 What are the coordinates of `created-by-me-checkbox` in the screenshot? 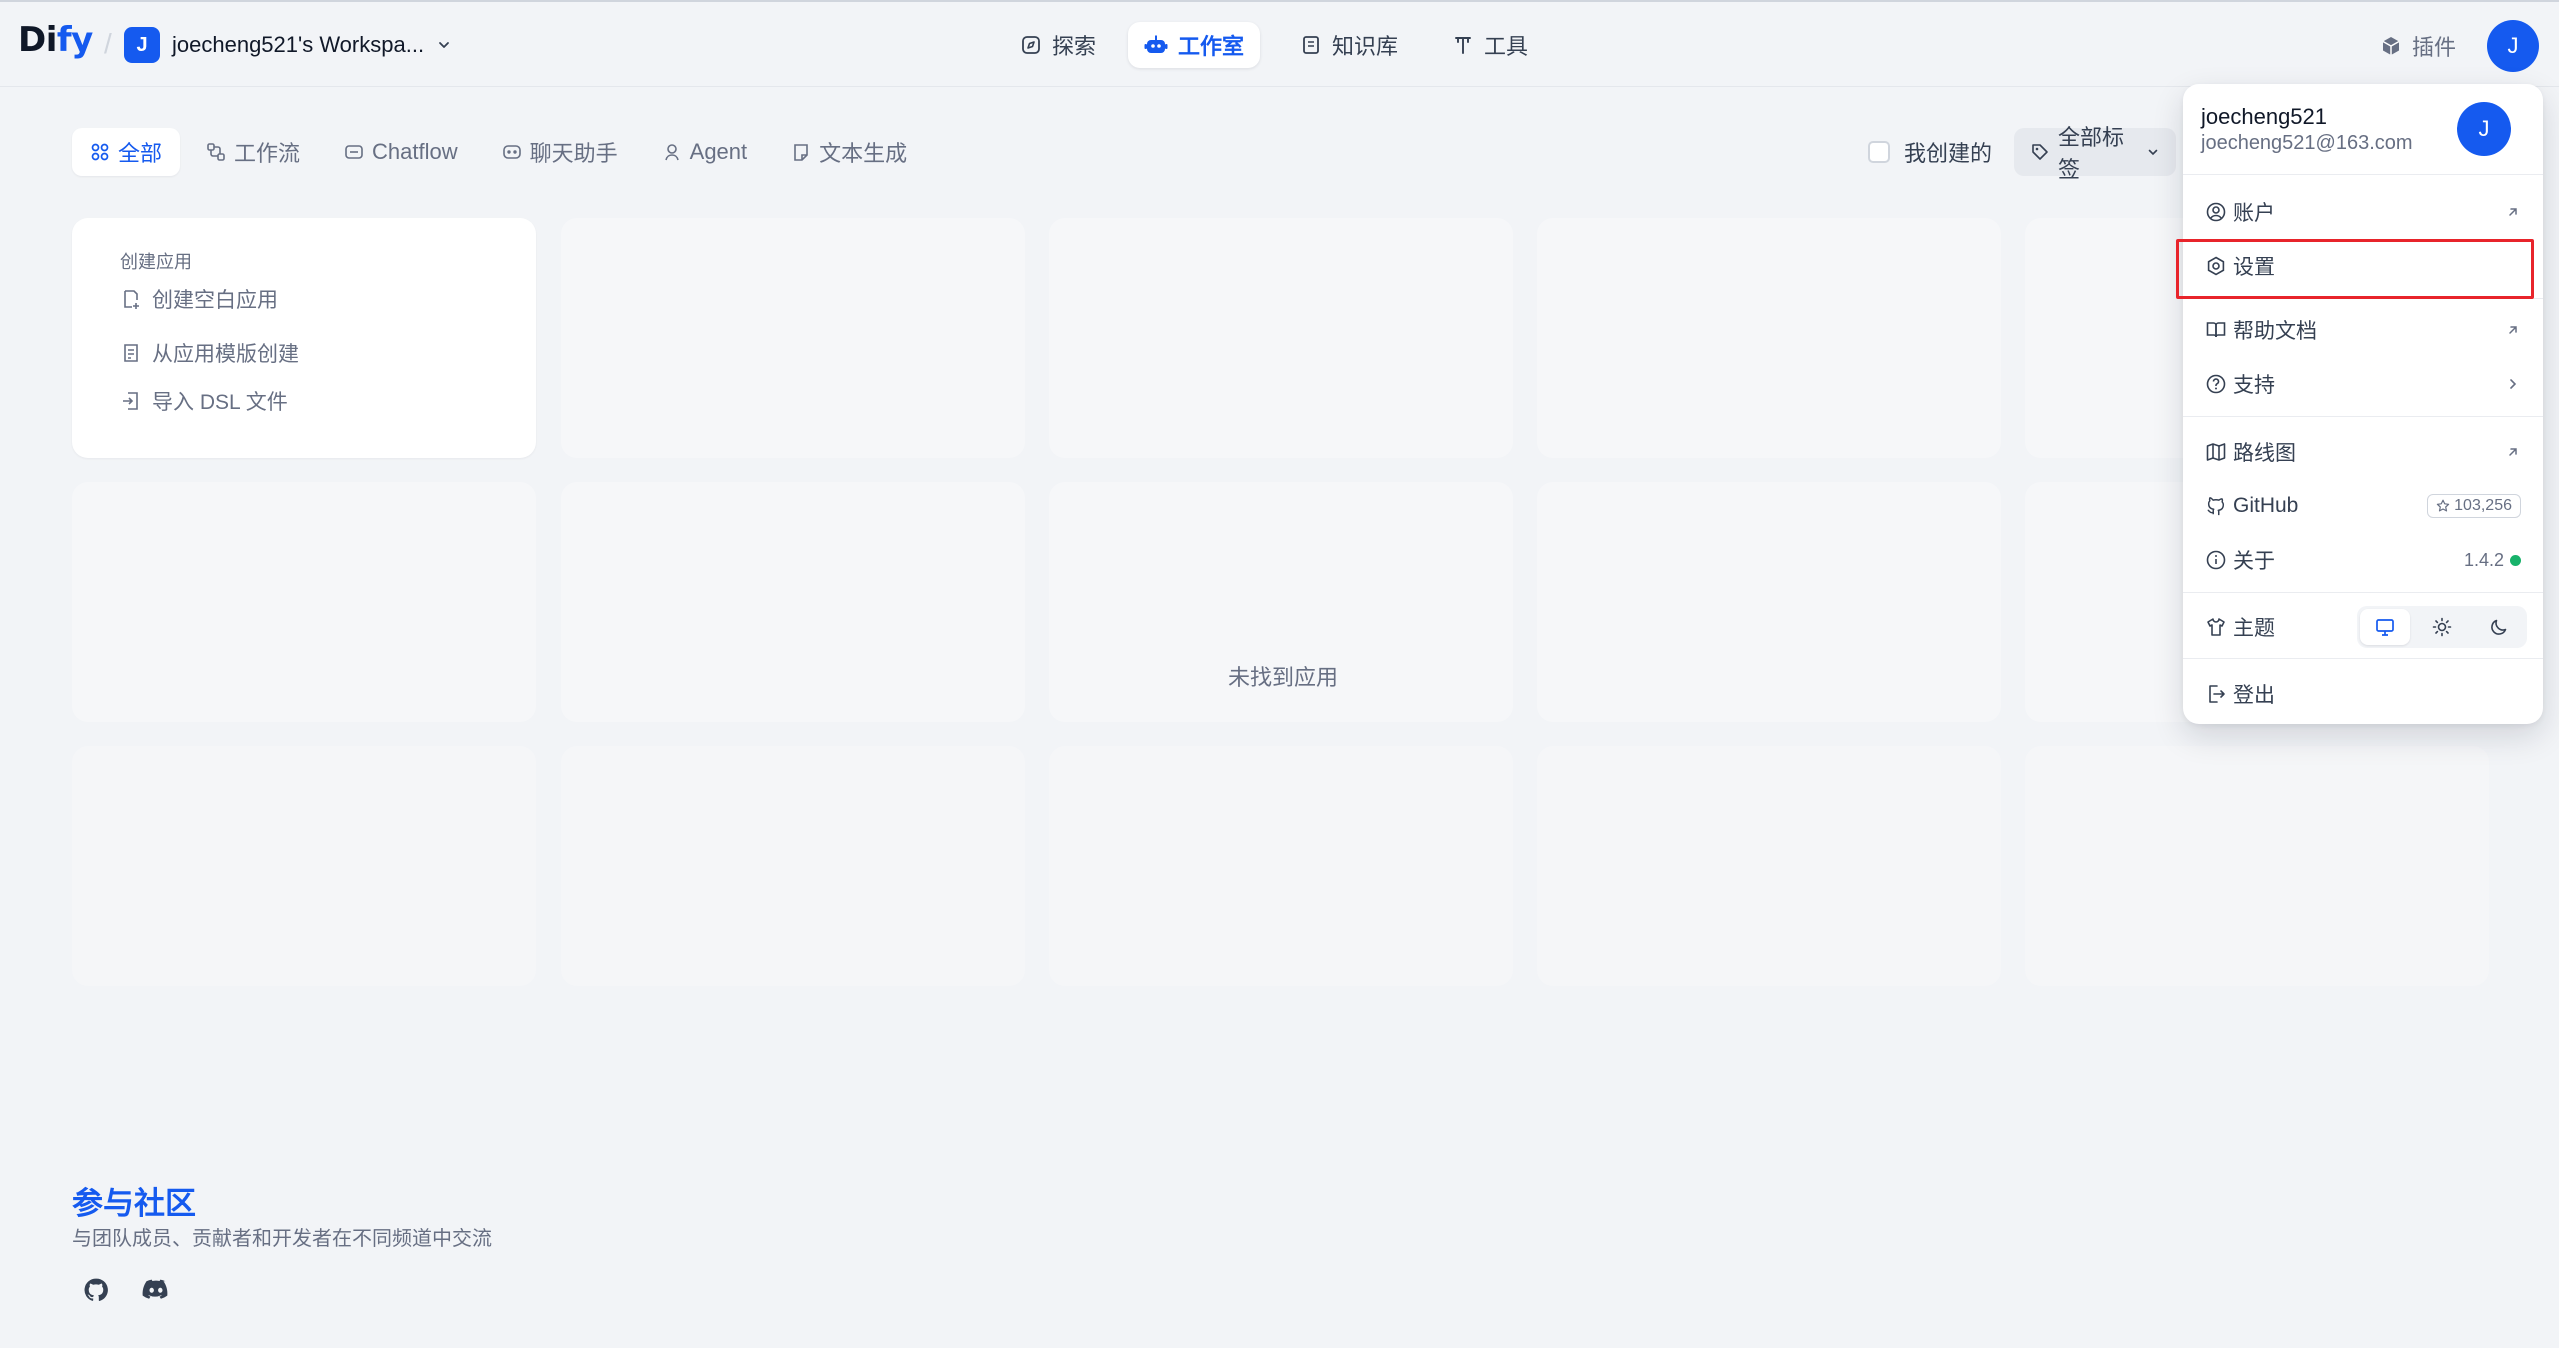 It's located at (1879, 152).